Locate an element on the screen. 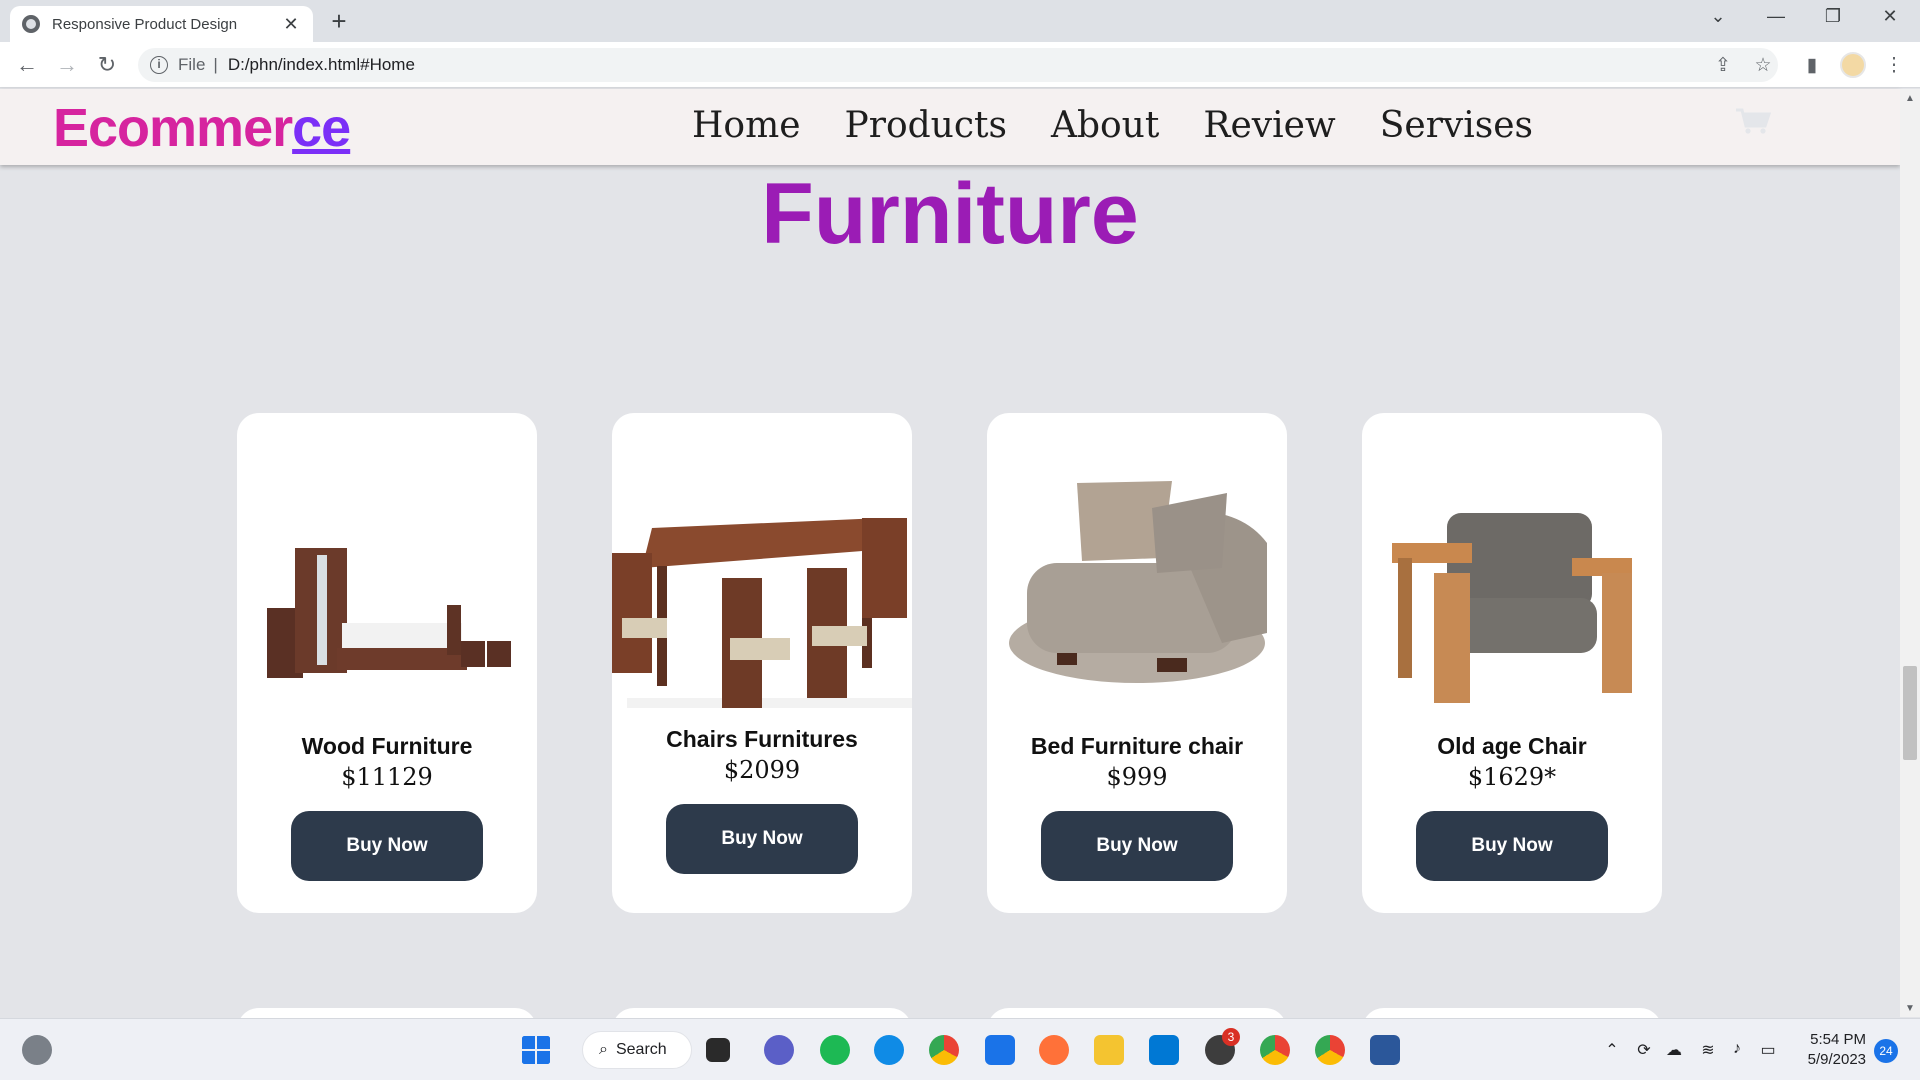  browser-tab: Responsive Product Design ✕ is located at coordinates (161, 24).